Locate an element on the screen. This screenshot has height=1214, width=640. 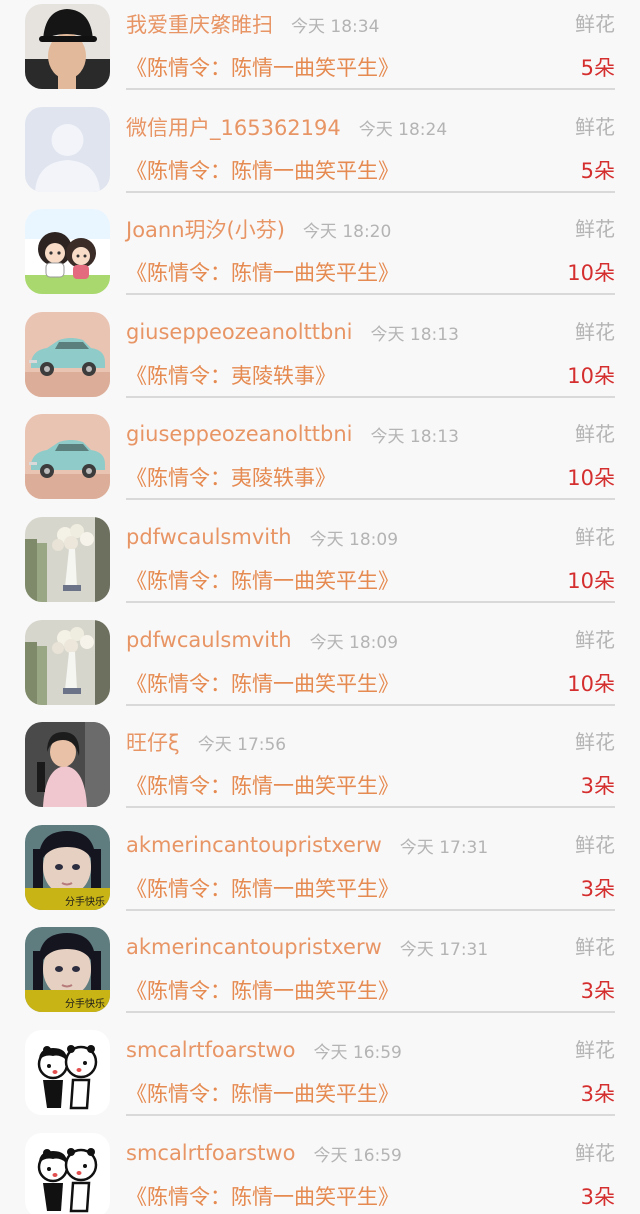
list-item: 微信用户_165362194 今天 18:24 鲜花《陈情令：陈情一曲笑平生》 5朵 is located at coordinates (320, 154).